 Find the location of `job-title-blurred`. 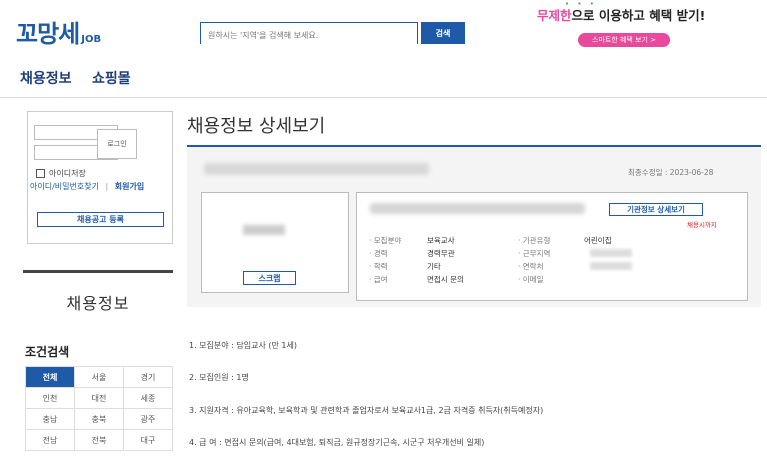

job-title-blurred is located at coordinates (316, 169).